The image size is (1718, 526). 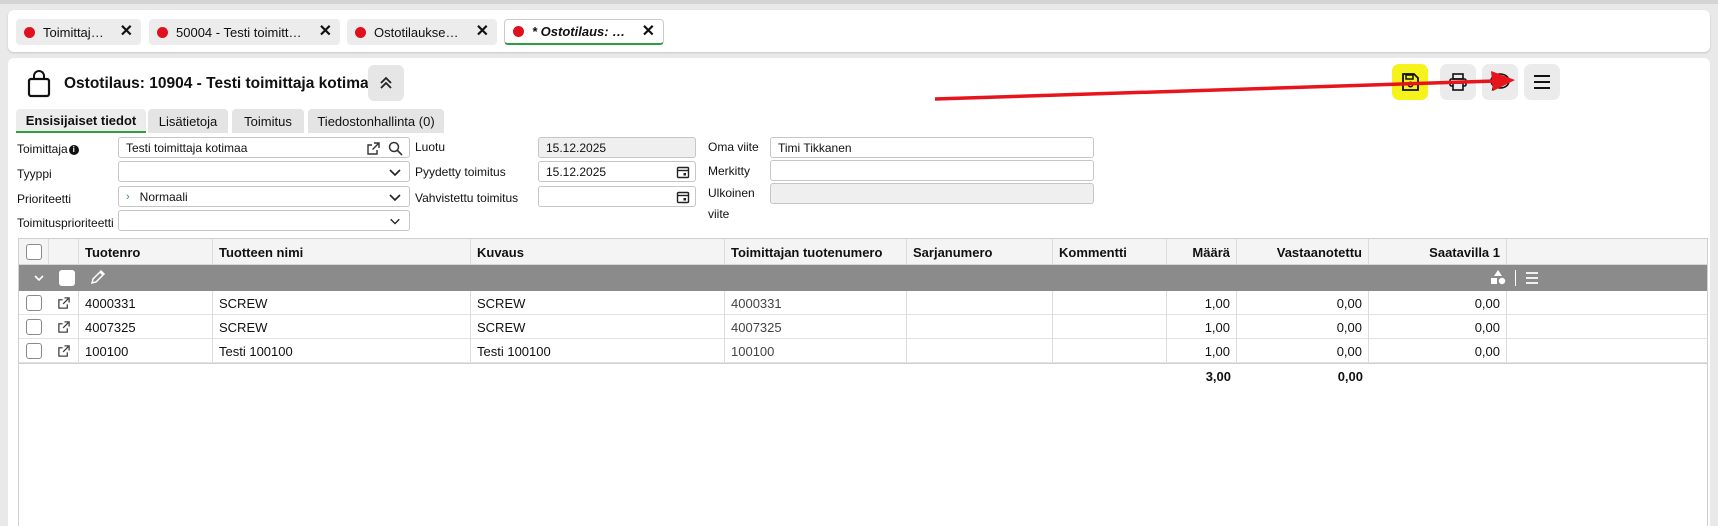 I want to click on col-product-name: Tuotteen nimi, so click(x=342, y=252).